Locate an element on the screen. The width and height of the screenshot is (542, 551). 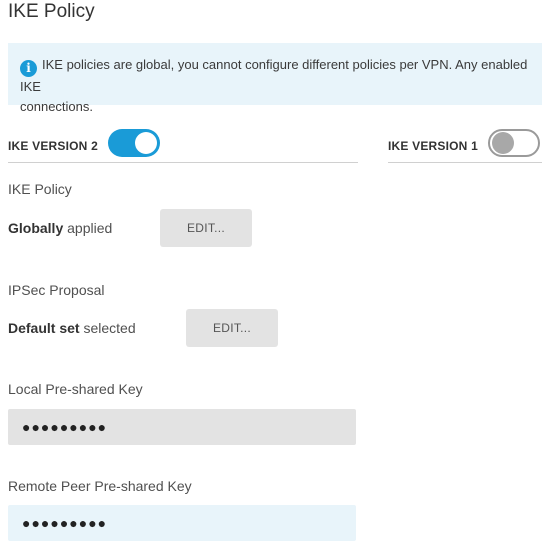
ike-version-1-section: IKE VERSION 1 is located at coordinates (465, 145).